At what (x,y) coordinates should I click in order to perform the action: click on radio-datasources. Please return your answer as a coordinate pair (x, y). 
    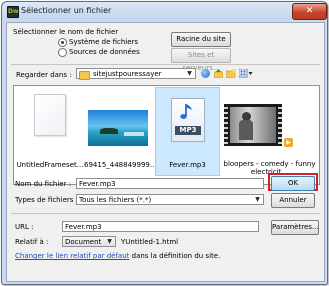
    Looking at the image, I should click on (62, 52).